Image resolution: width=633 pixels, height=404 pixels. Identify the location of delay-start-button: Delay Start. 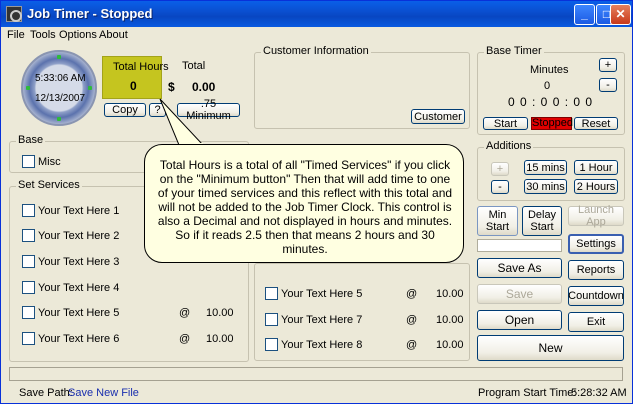
(542, 221).